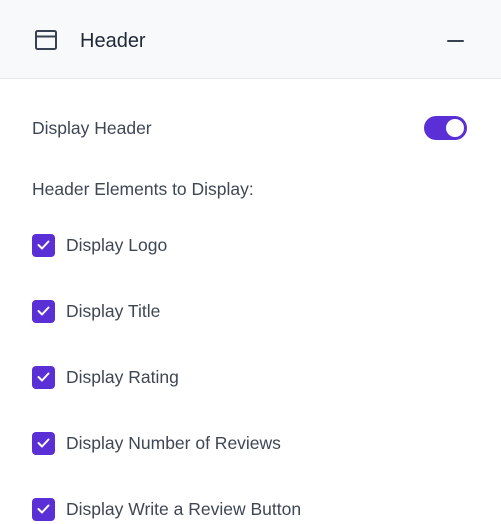  I want to click on option-display-number-of-reviews: Display Number of Reviews, so click(156, 443).